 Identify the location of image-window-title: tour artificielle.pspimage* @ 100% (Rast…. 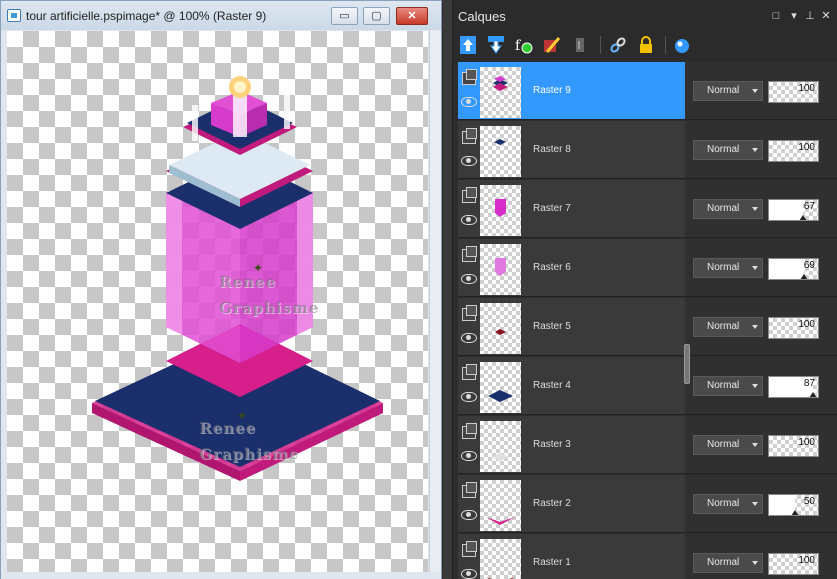
(146, 16).